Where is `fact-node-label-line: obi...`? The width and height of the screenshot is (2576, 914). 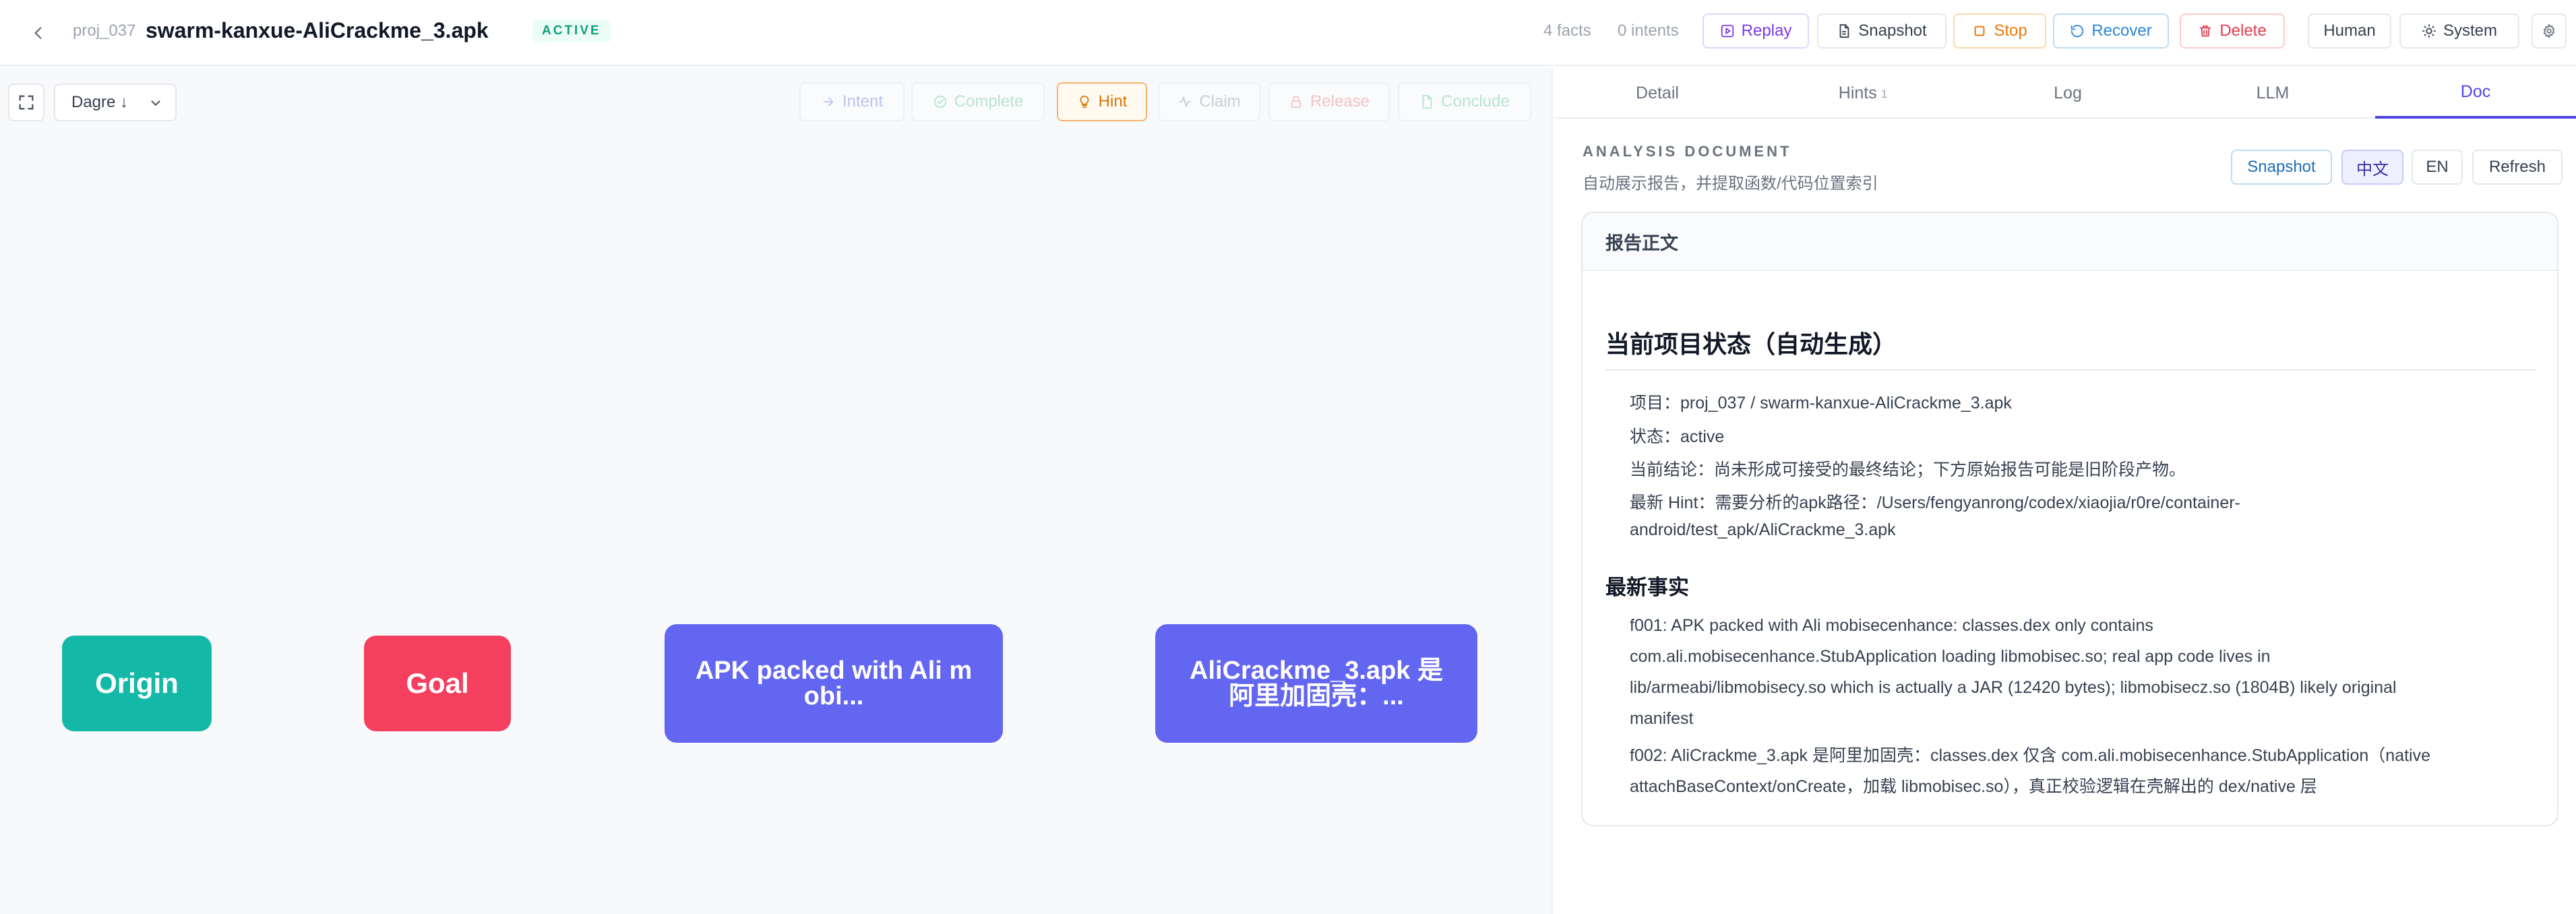
fact-node-label-line: obi... is located at coordinates (833, 696).